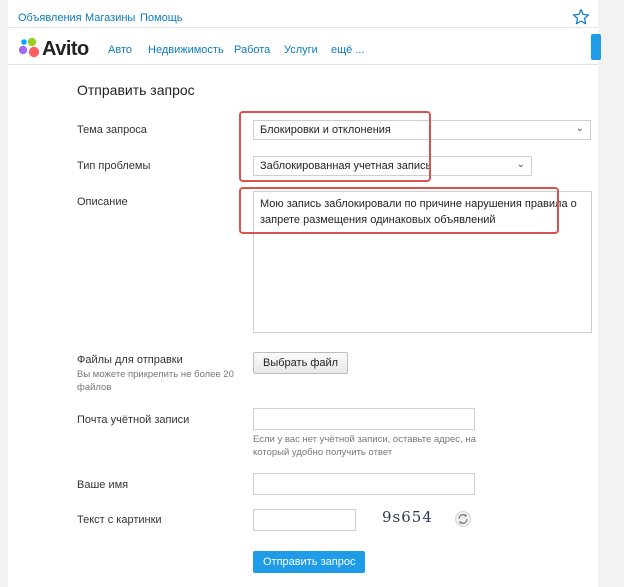  I want to click on choose-file-button: Выбрать файл, so click(301, 363).